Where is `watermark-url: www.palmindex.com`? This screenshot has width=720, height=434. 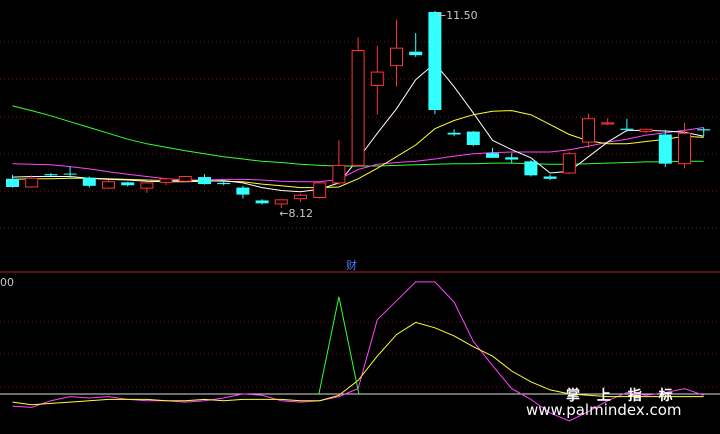
watermark-url: www.palmindex.com is located at coordinates (604, 410).